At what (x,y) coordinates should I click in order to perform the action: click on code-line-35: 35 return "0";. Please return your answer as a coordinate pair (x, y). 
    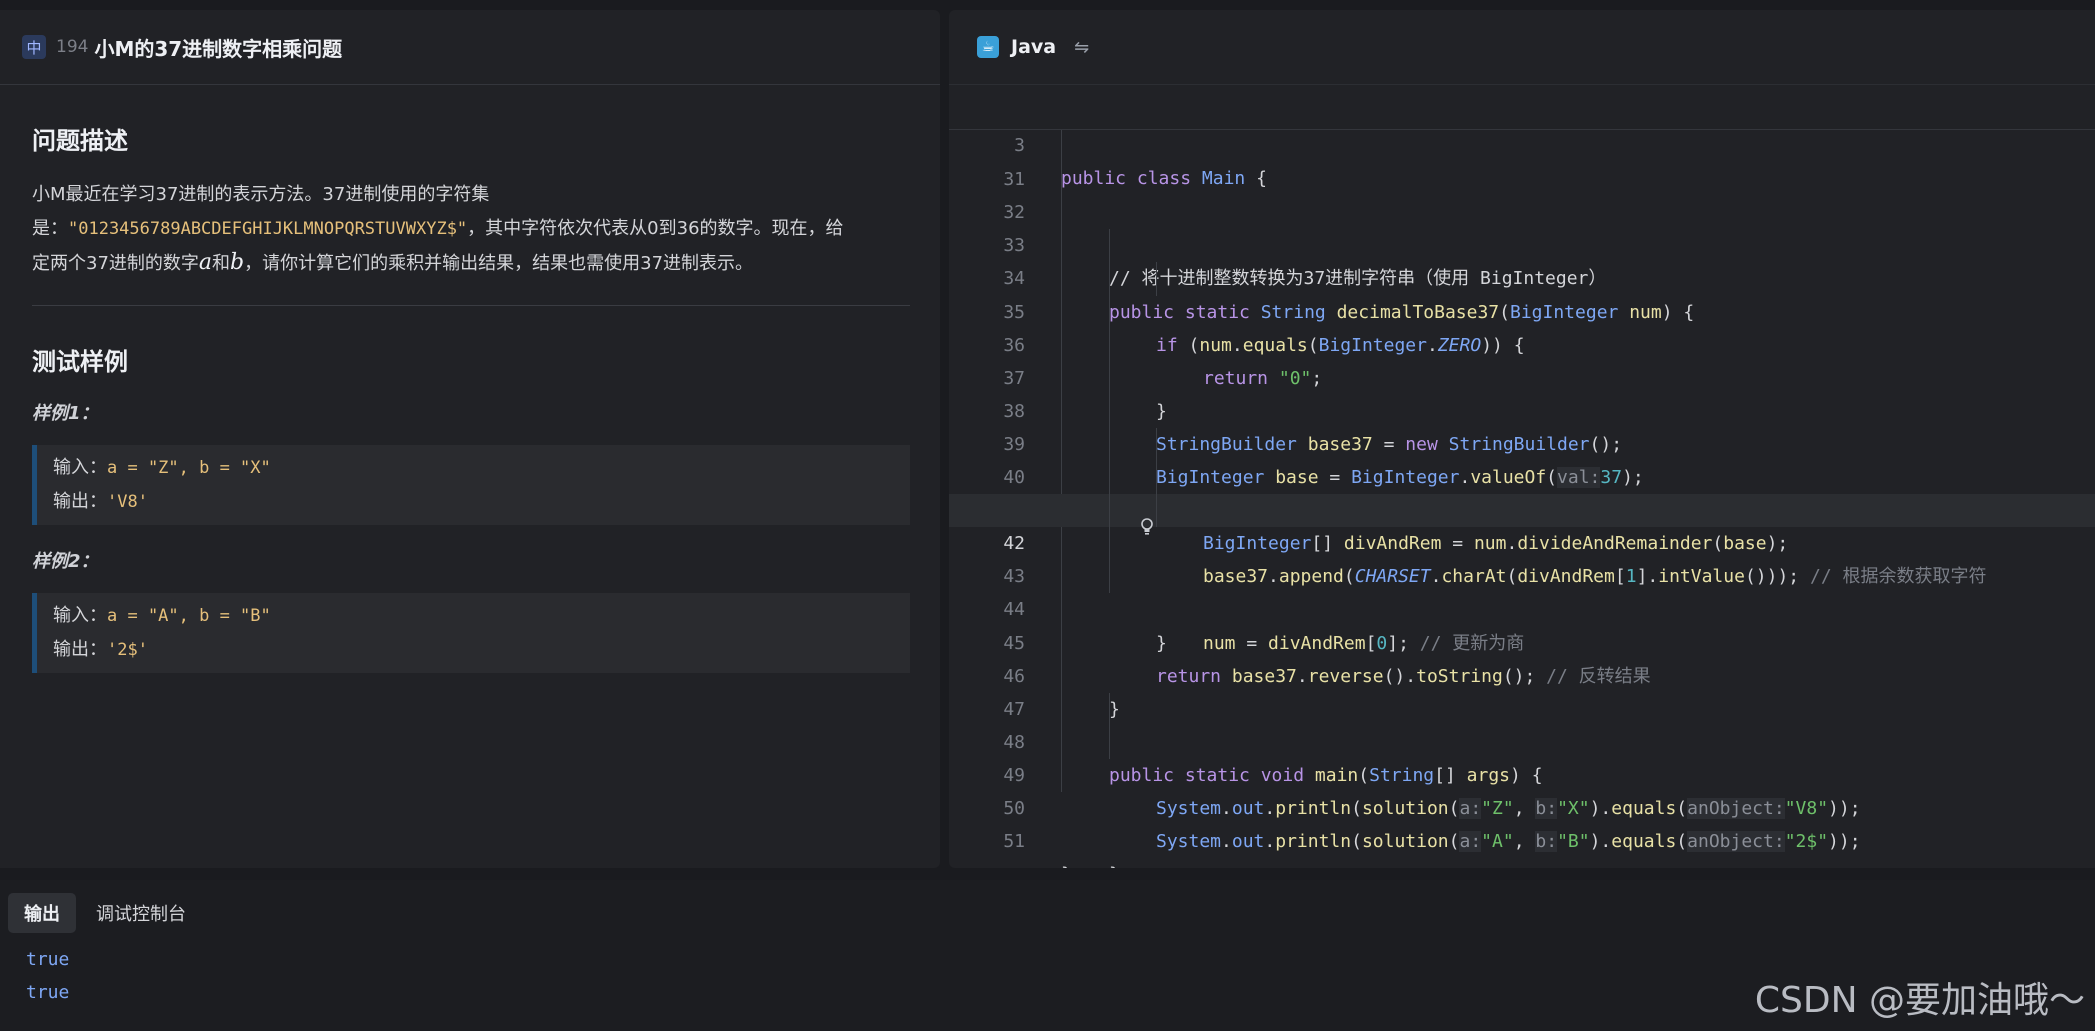
    Looking at the image, I should click on (1522, 325).